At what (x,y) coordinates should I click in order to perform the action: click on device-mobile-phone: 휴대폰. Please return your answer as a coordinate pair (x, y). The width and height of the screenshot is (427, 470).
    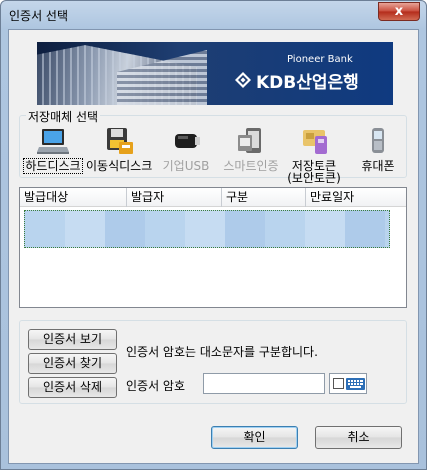
    Looking at the image, I should click on (378, 149).